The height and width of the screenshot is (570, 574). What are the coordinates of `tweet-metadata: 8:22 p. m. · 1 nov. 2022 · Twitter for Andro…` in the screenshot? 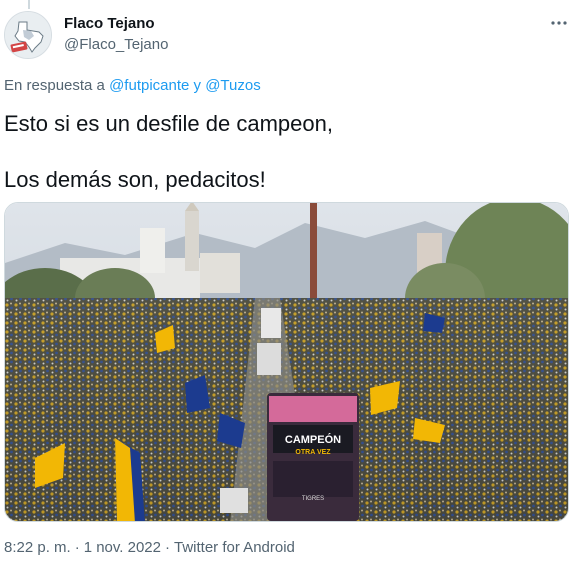 It's located at (149, 548).